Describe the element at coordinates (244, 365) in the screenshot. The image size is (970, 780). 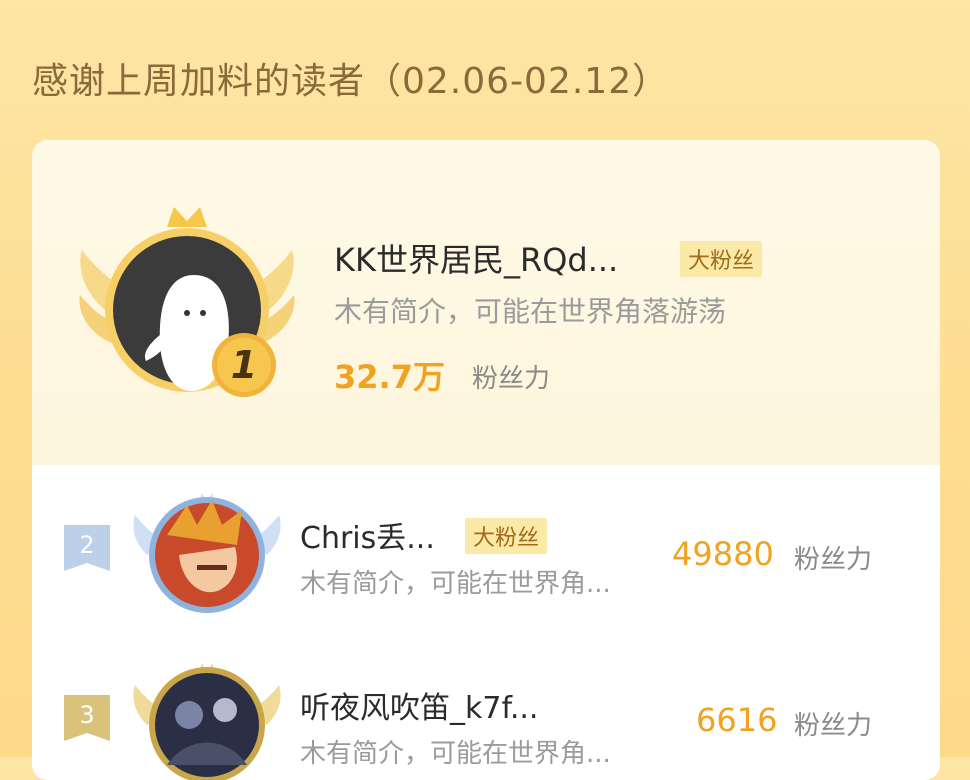
I see `rank-number: 1` at that location.